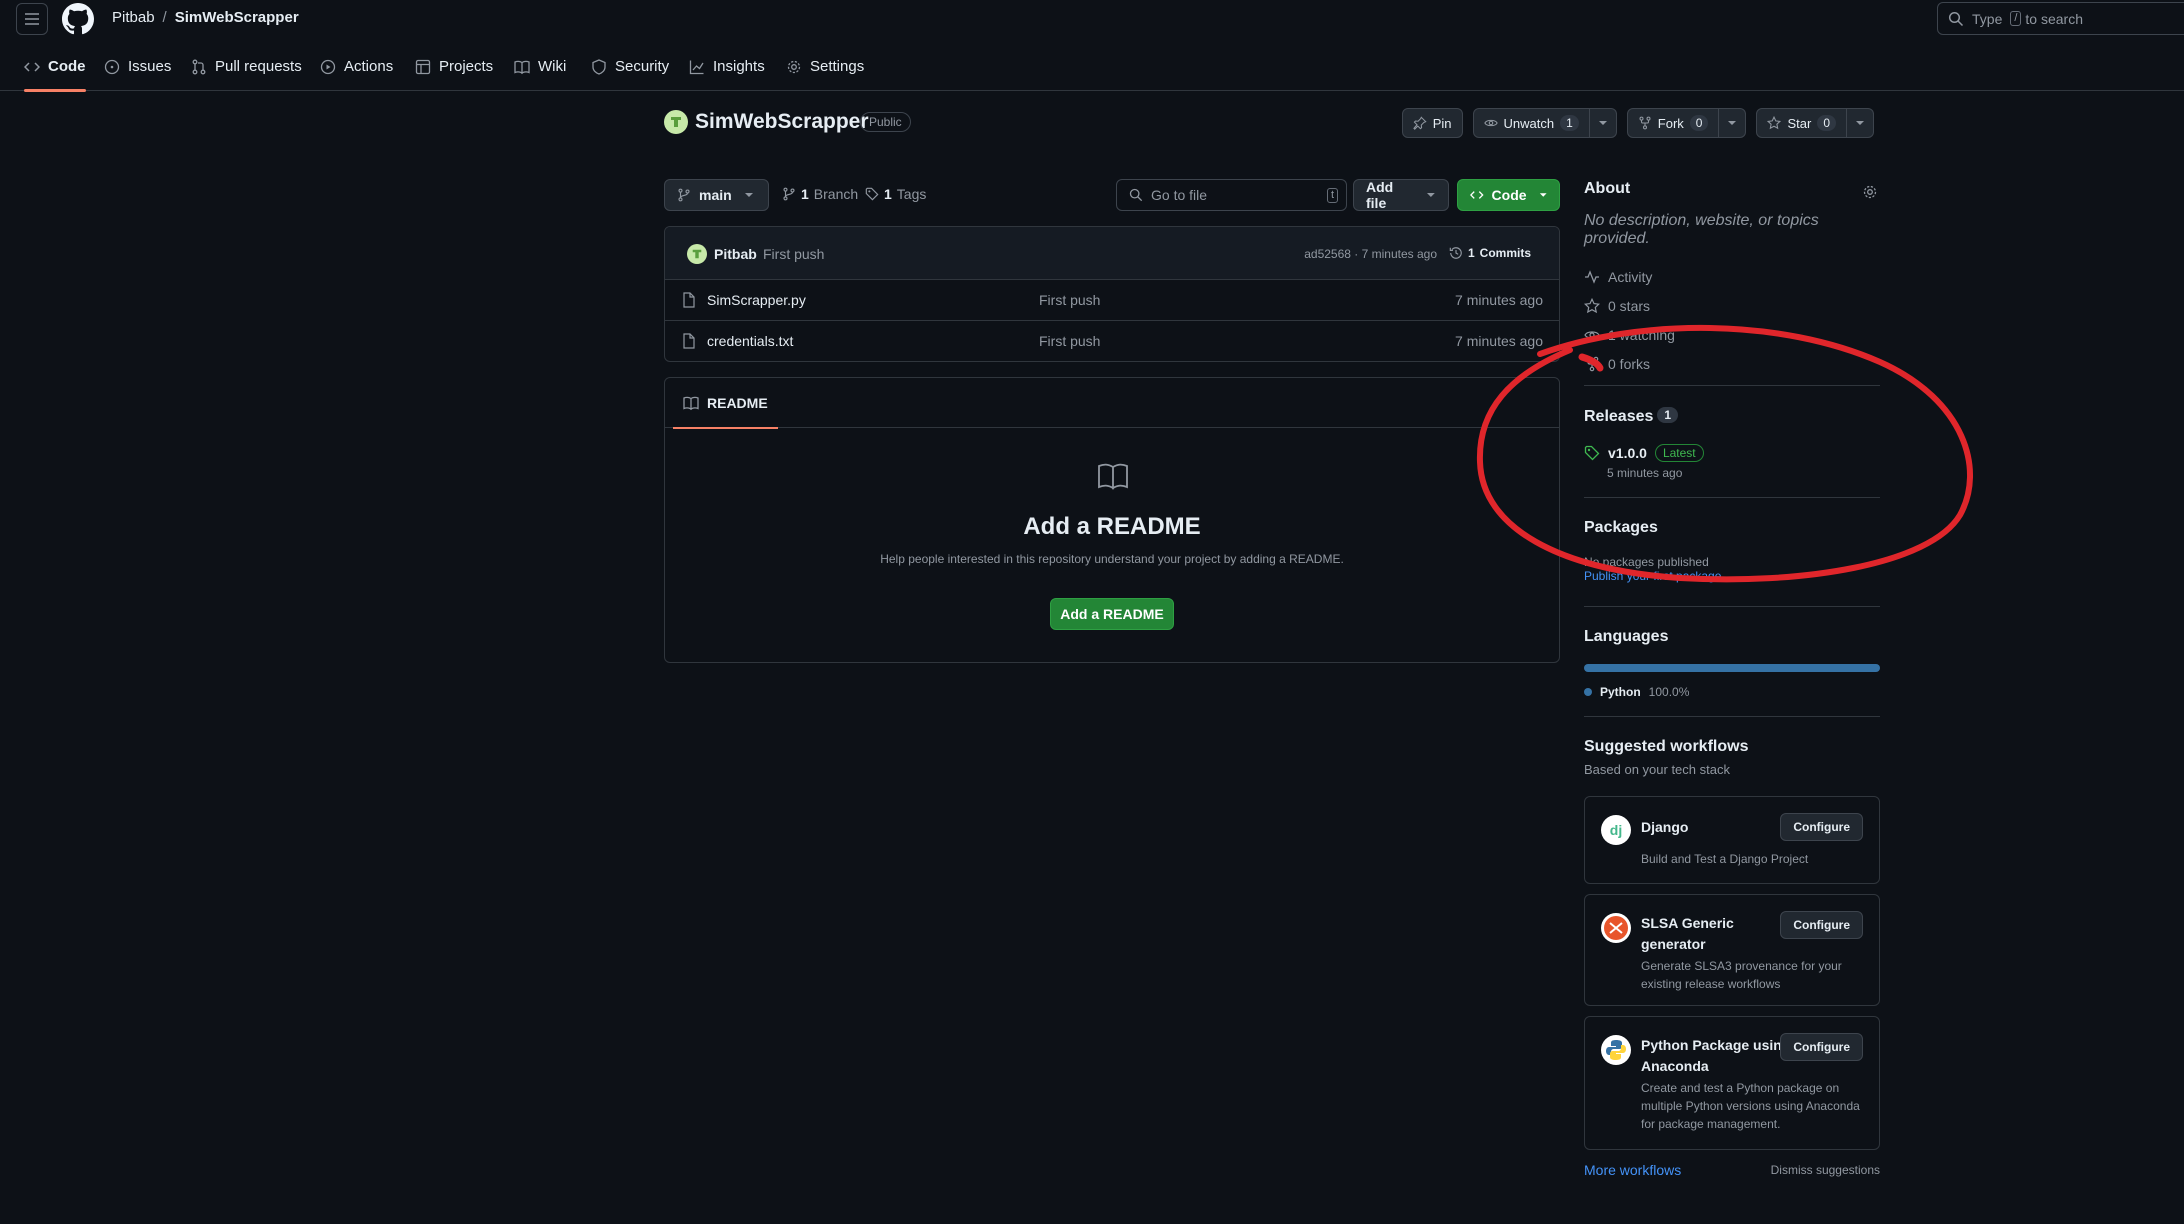 This screenshot has width=2184, height=1224. Describe the element at coordinates (1630, 276) in the screenshot. I see `activity-label: Activity` at that location.